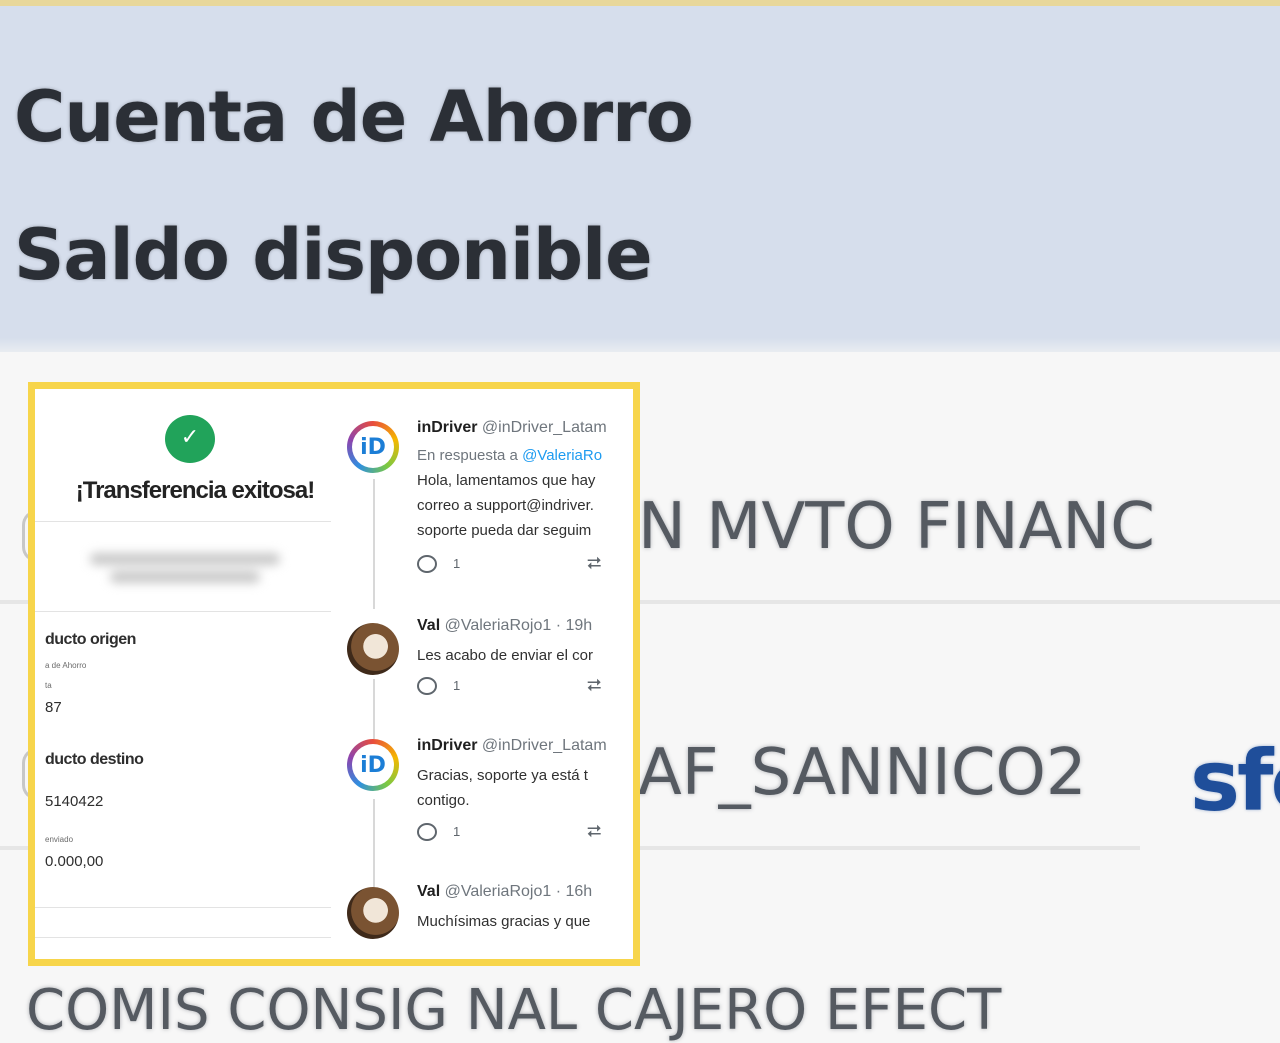  Describe the element at coordinates (53, 707) in the screenshot. I see `origin-value: 87` at that location.